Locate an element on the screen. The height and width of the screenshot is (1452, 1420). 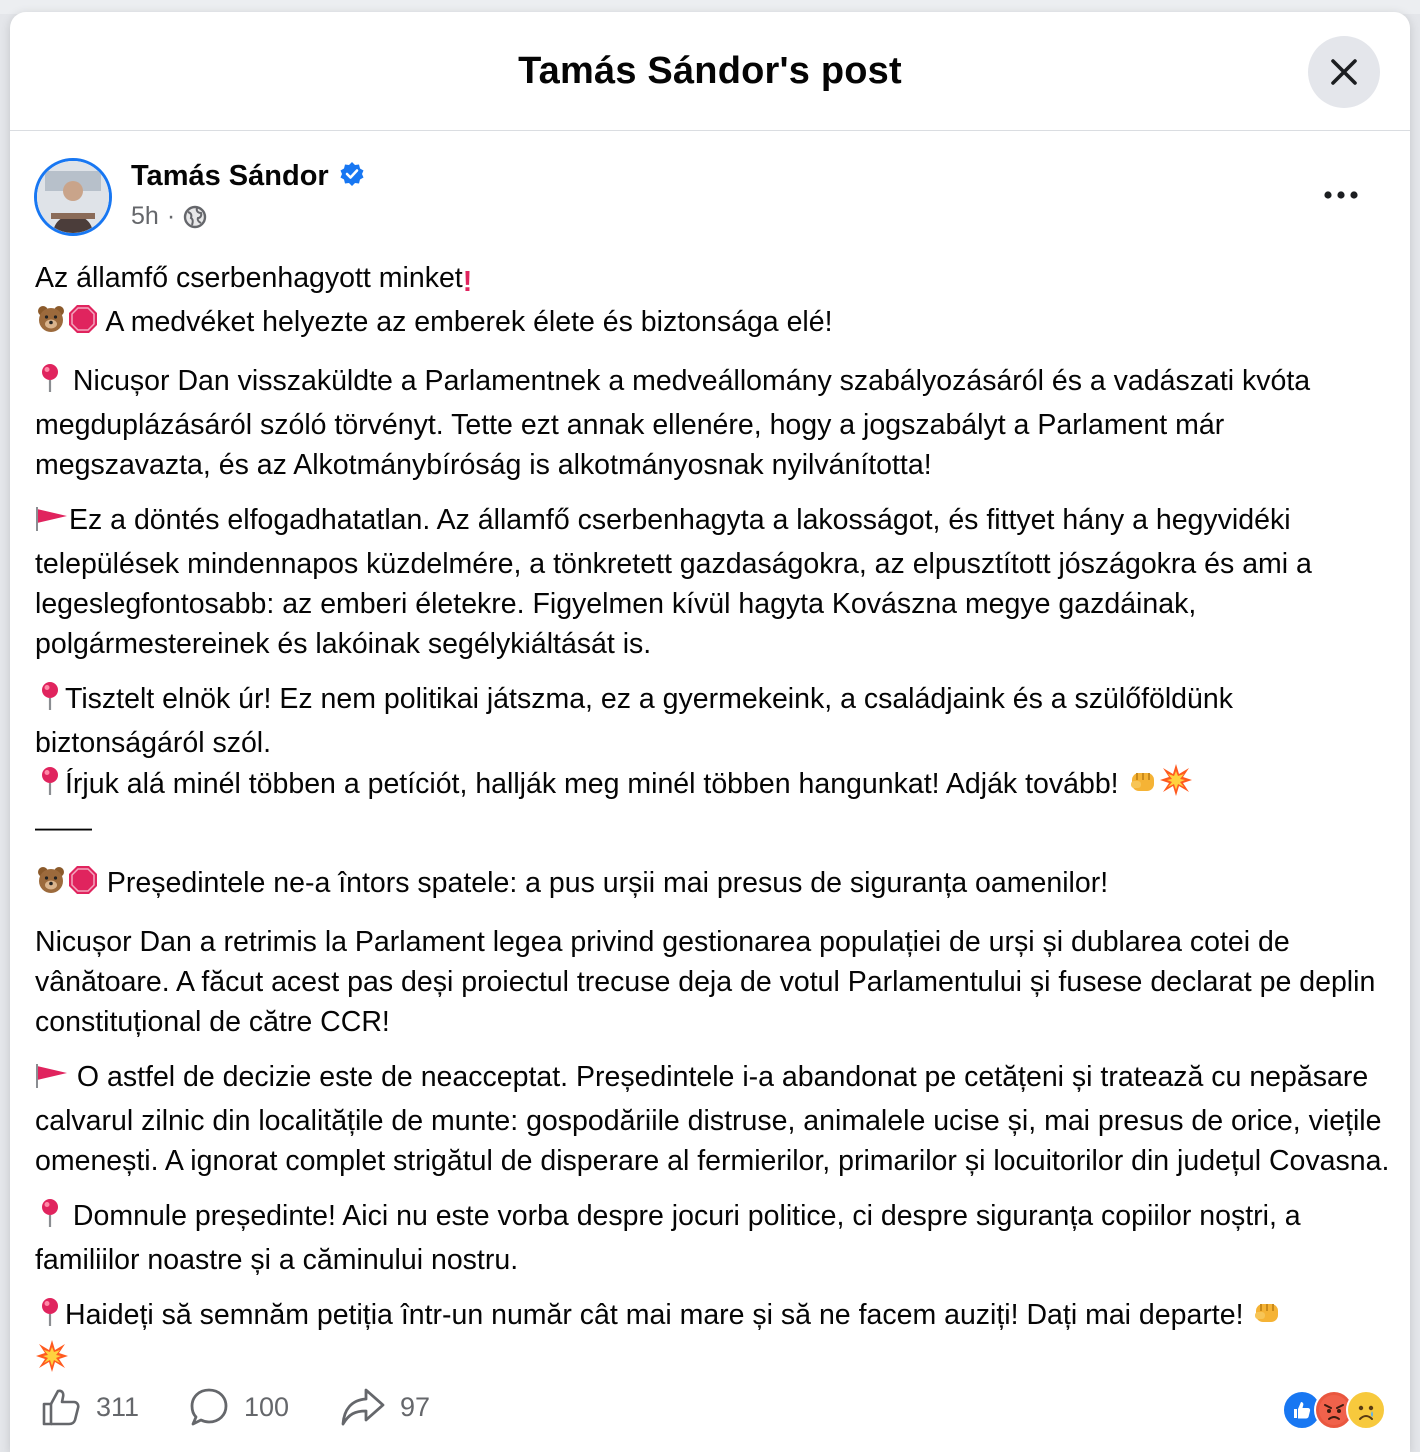
more-options-button is located at coordinates (1341, 195).